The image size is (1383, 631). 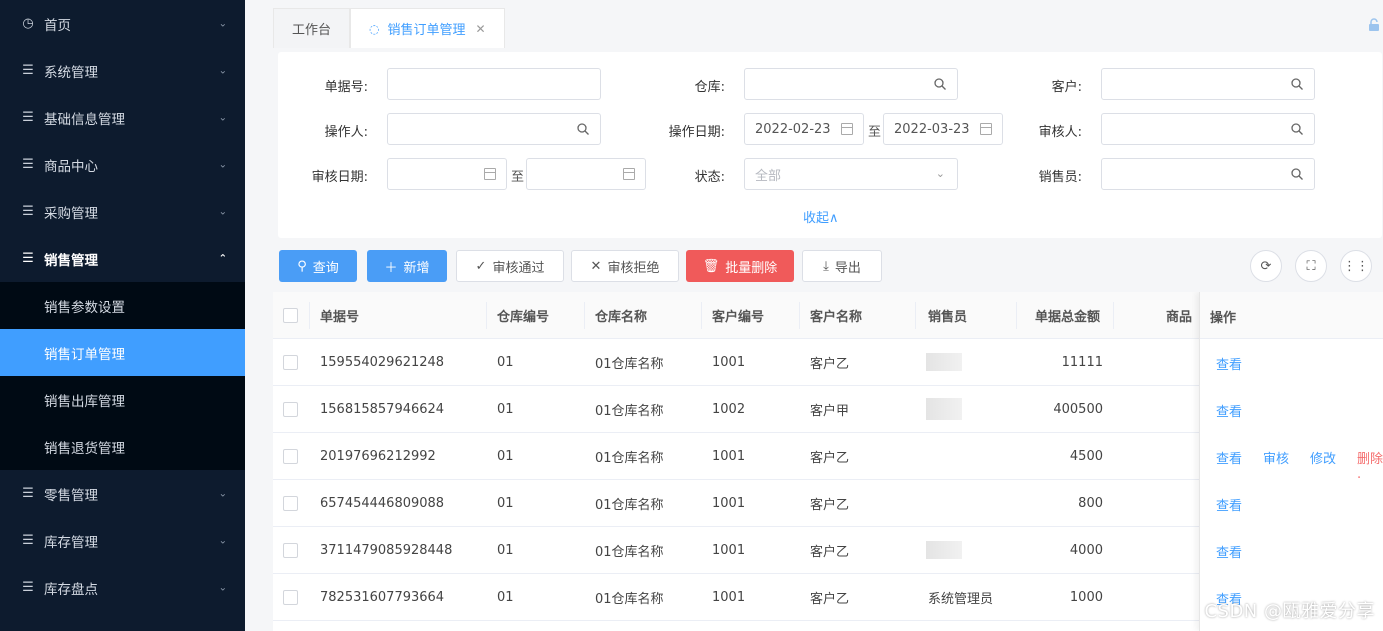 What do you see at coordinates (1323, 457) in the screenshot?
I see `edit-link: 修改` at bounding box center [1323, 457].